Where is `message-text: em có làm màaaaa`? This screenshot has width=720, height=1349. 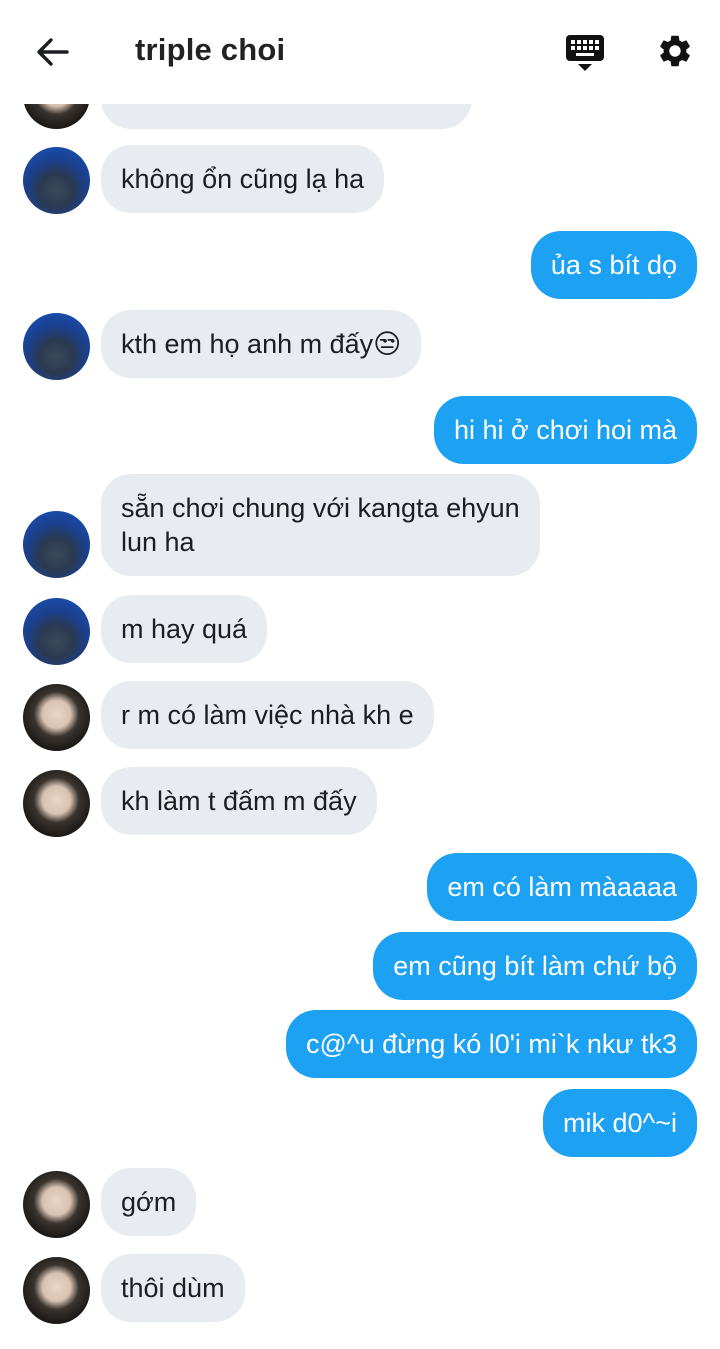
message-text: em có làm màaaaa is located at coordinates (562, 887).